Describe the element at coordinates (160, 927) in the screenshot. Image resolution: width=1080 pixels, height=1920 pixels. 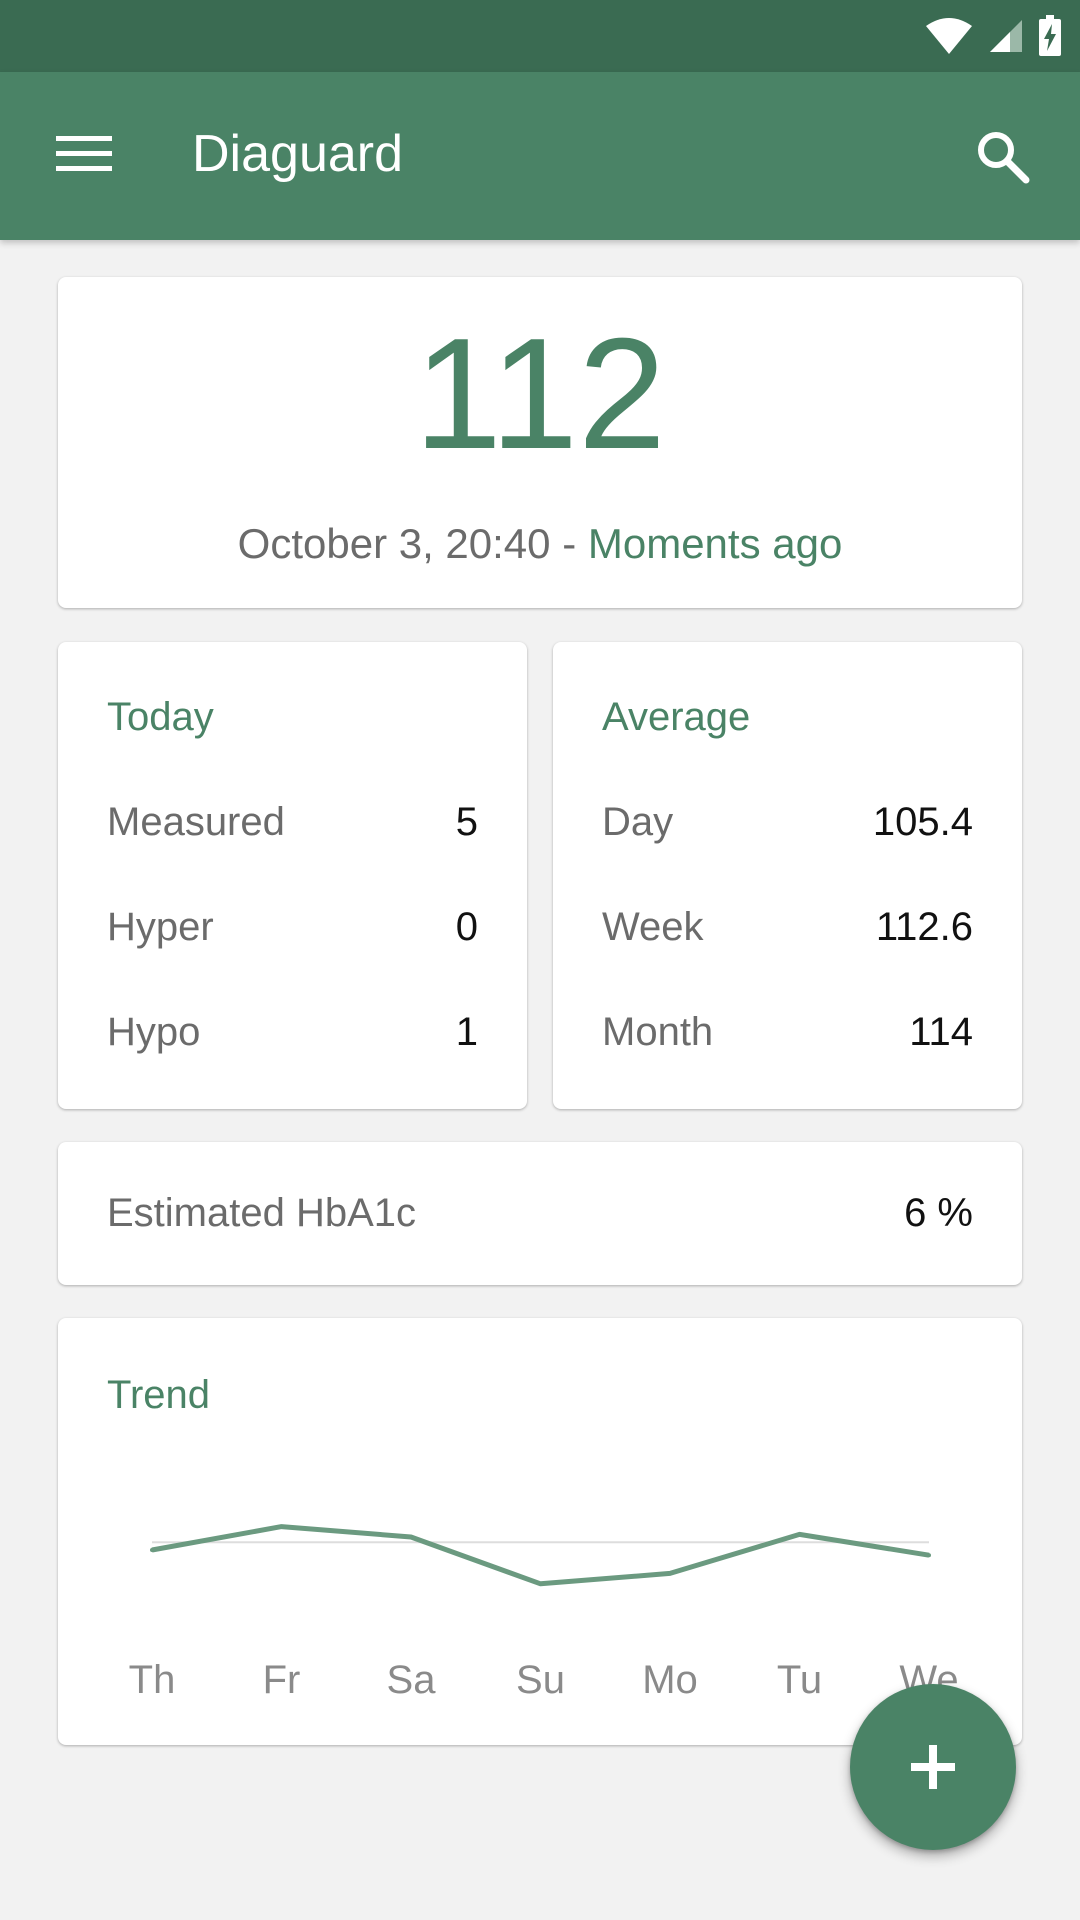
I see `row-label: Hyper` at that location.